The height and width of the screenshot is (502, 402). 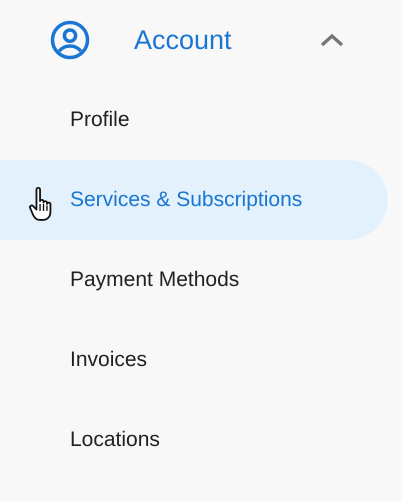 What do you see at coordinates (183, 40) in the screenshot?
I see `section-title: Account` at bounding box center [183, 40].